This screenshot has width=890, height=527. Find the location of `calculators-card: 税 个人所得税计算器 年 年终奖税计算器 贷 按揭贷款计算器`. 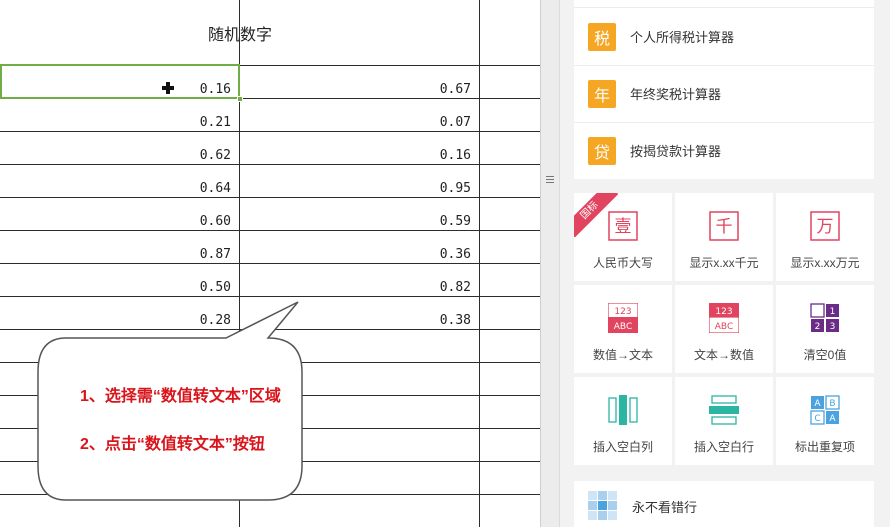

calculators-card: 税 个人所得税计算器 年 年终奖税计算器 贷 按揭贷款计算器 is located at coordinates (724, 89).